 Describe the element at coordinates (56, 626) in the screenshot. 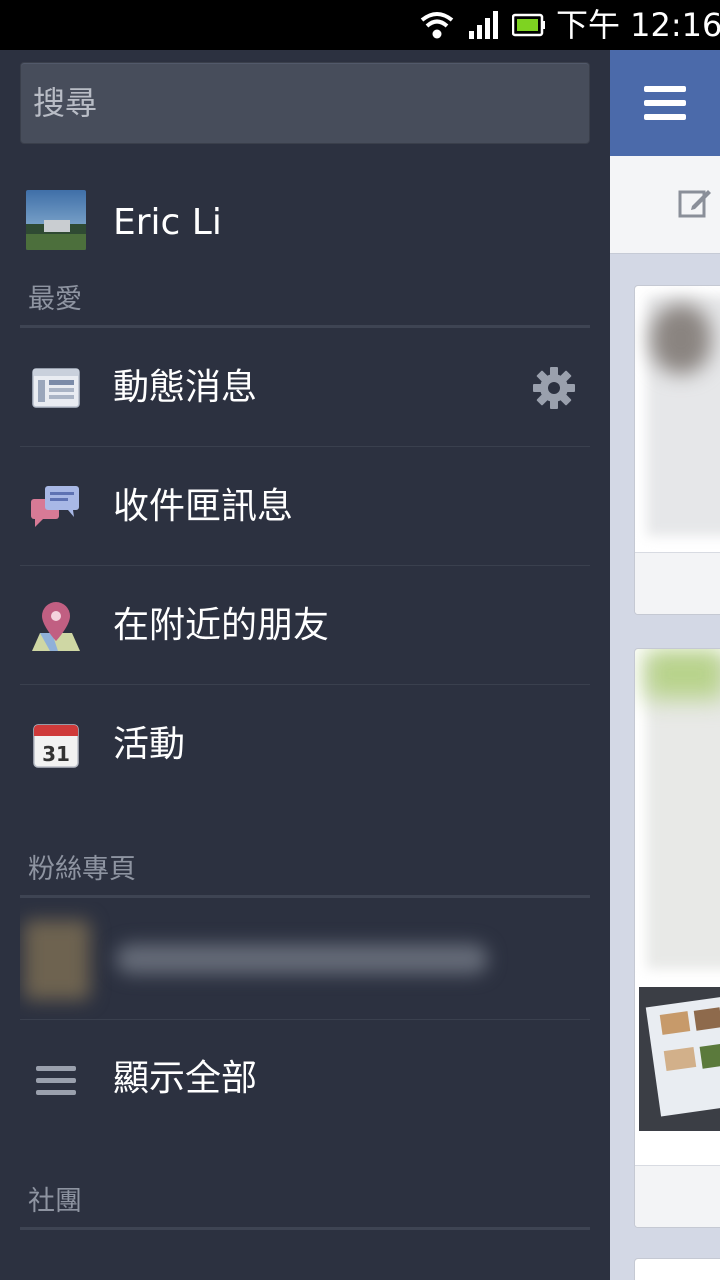

I see `nearby-pin-icon` at that location.